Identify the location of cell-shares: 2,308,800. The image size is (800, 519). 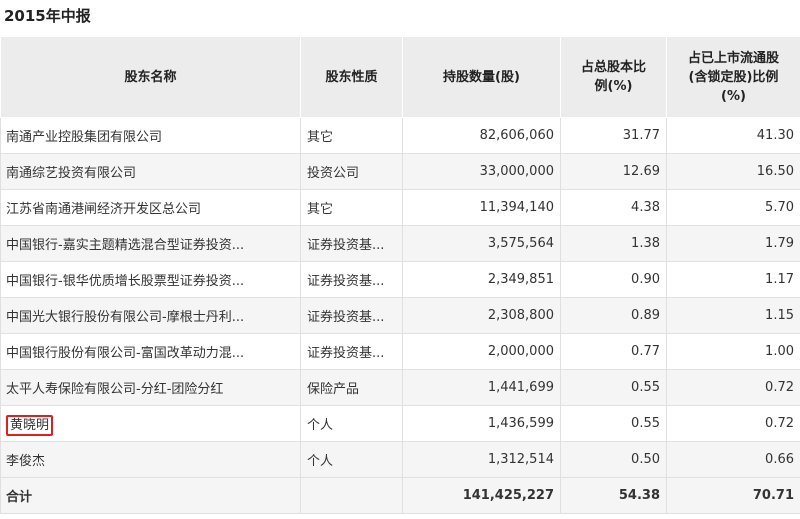
(481, 315).